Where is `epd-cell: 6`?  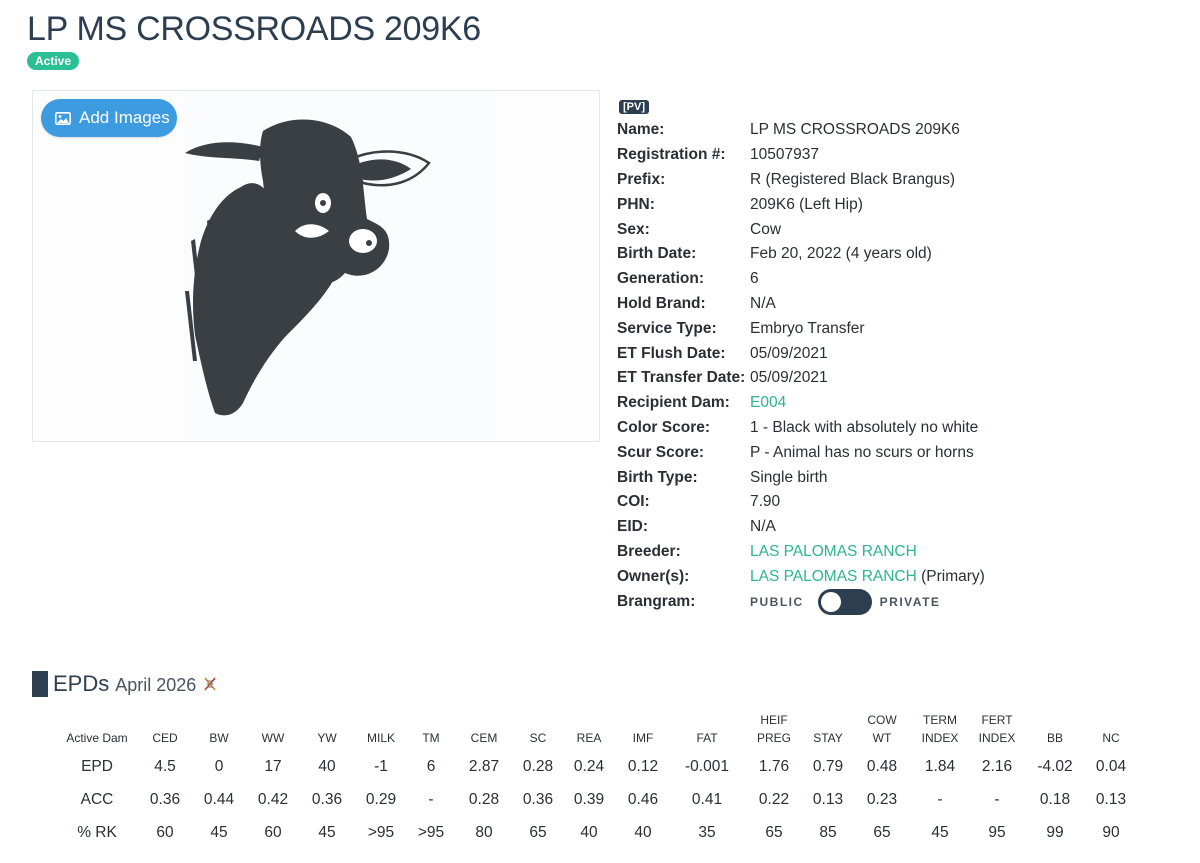 epd-cell: 6 is located at coordinates (431, 766).